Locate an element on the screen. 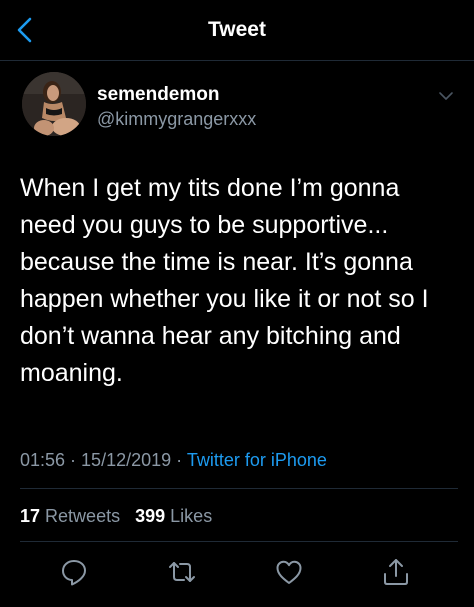 Image resolution: width=474 pixels, height=607 pixels. likes-stat: 399 Likes is located at coordinates (173, 516).